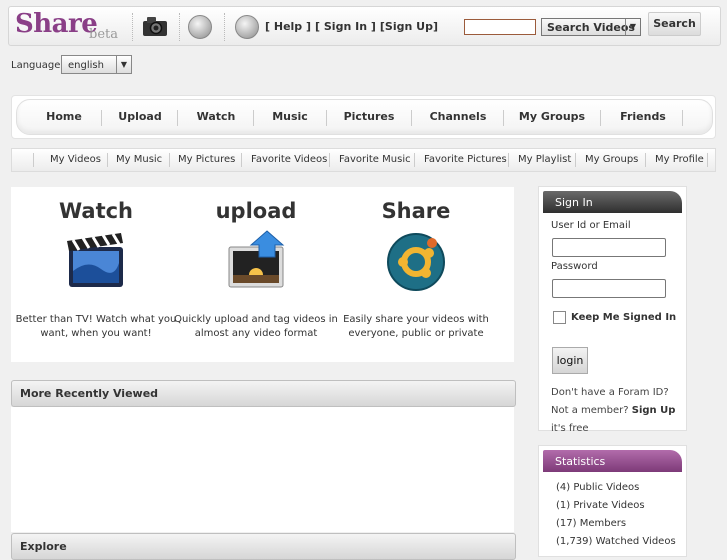 The image size is (727, 560). Describe the element at coordinates (574, 202) in the screenshot. I see `sign-in-title: Sign In` at that location.